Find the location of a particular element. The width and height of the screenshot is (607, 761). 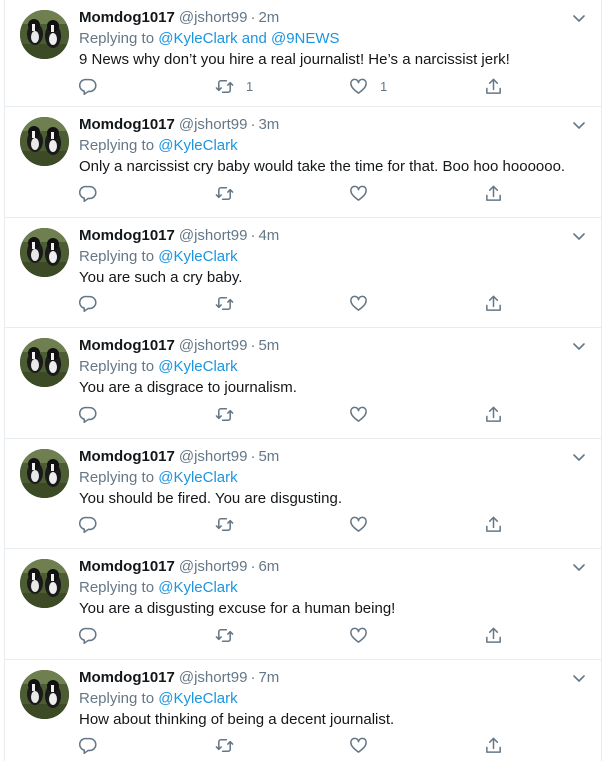

tweet-timestamp: 7m is located at coordinates (268, 677).